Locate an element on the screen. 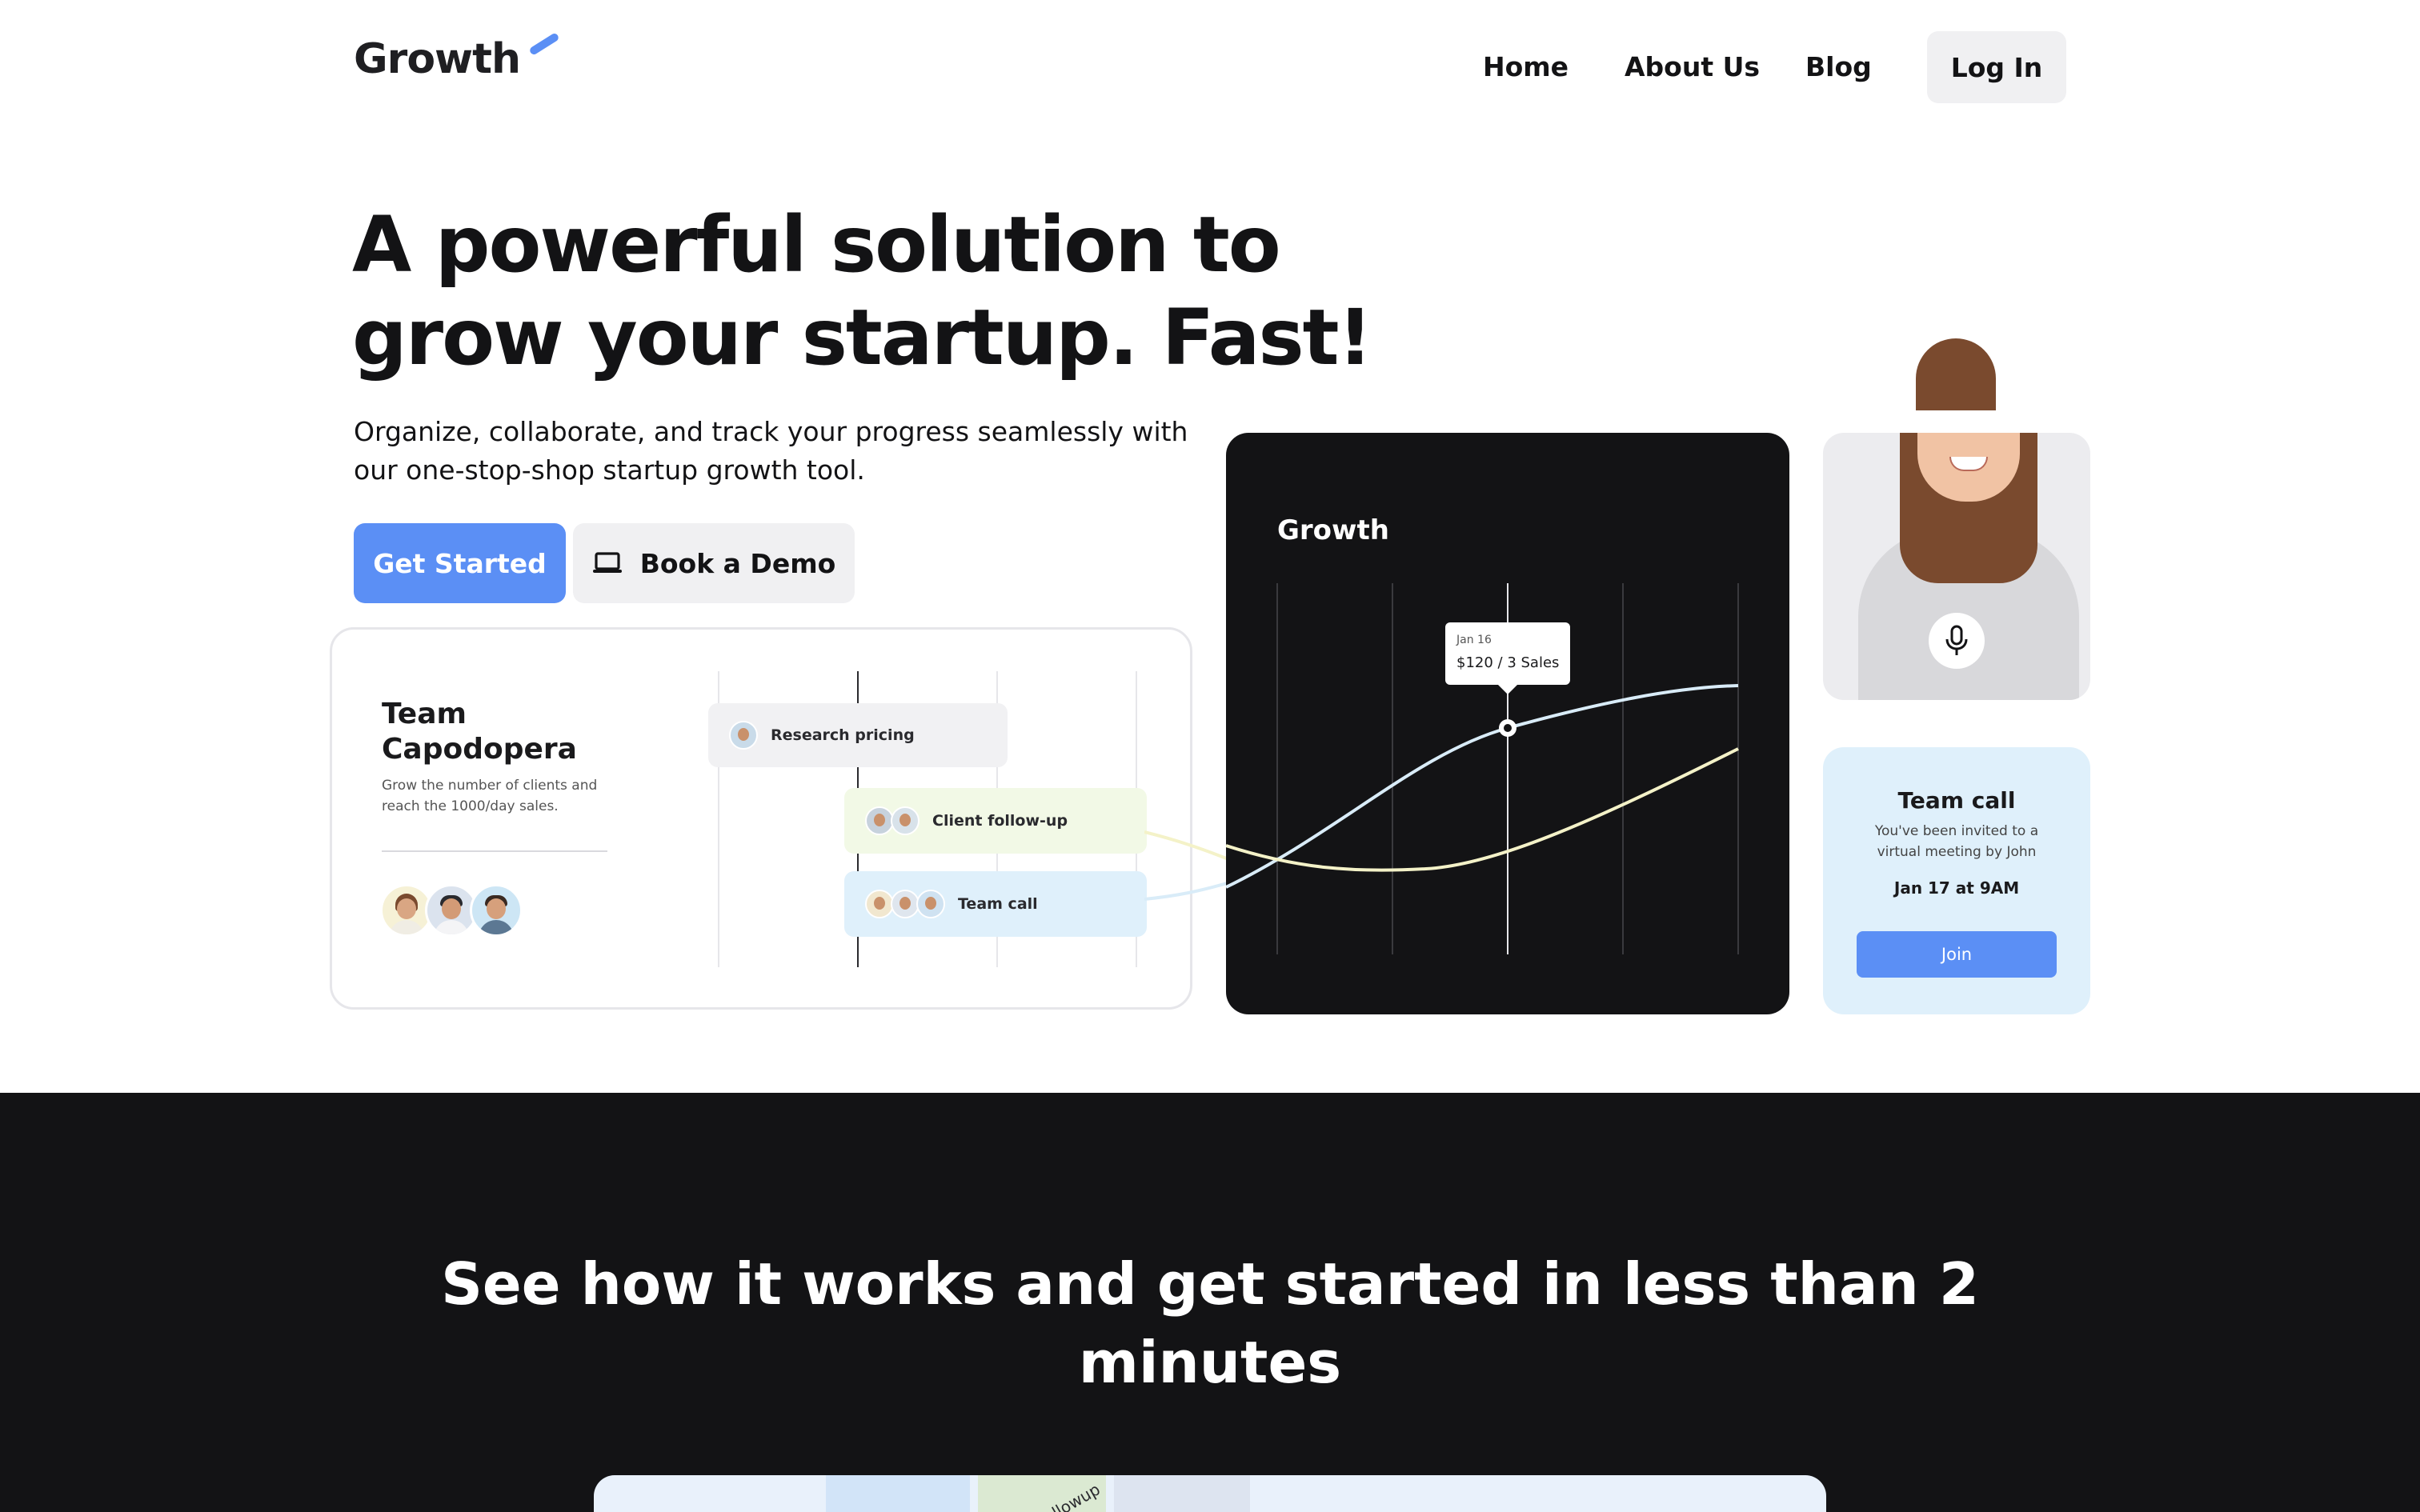  chart-tooltip: Jan 16 $120 / 3 Sales is located at coordinates (1507, 653).